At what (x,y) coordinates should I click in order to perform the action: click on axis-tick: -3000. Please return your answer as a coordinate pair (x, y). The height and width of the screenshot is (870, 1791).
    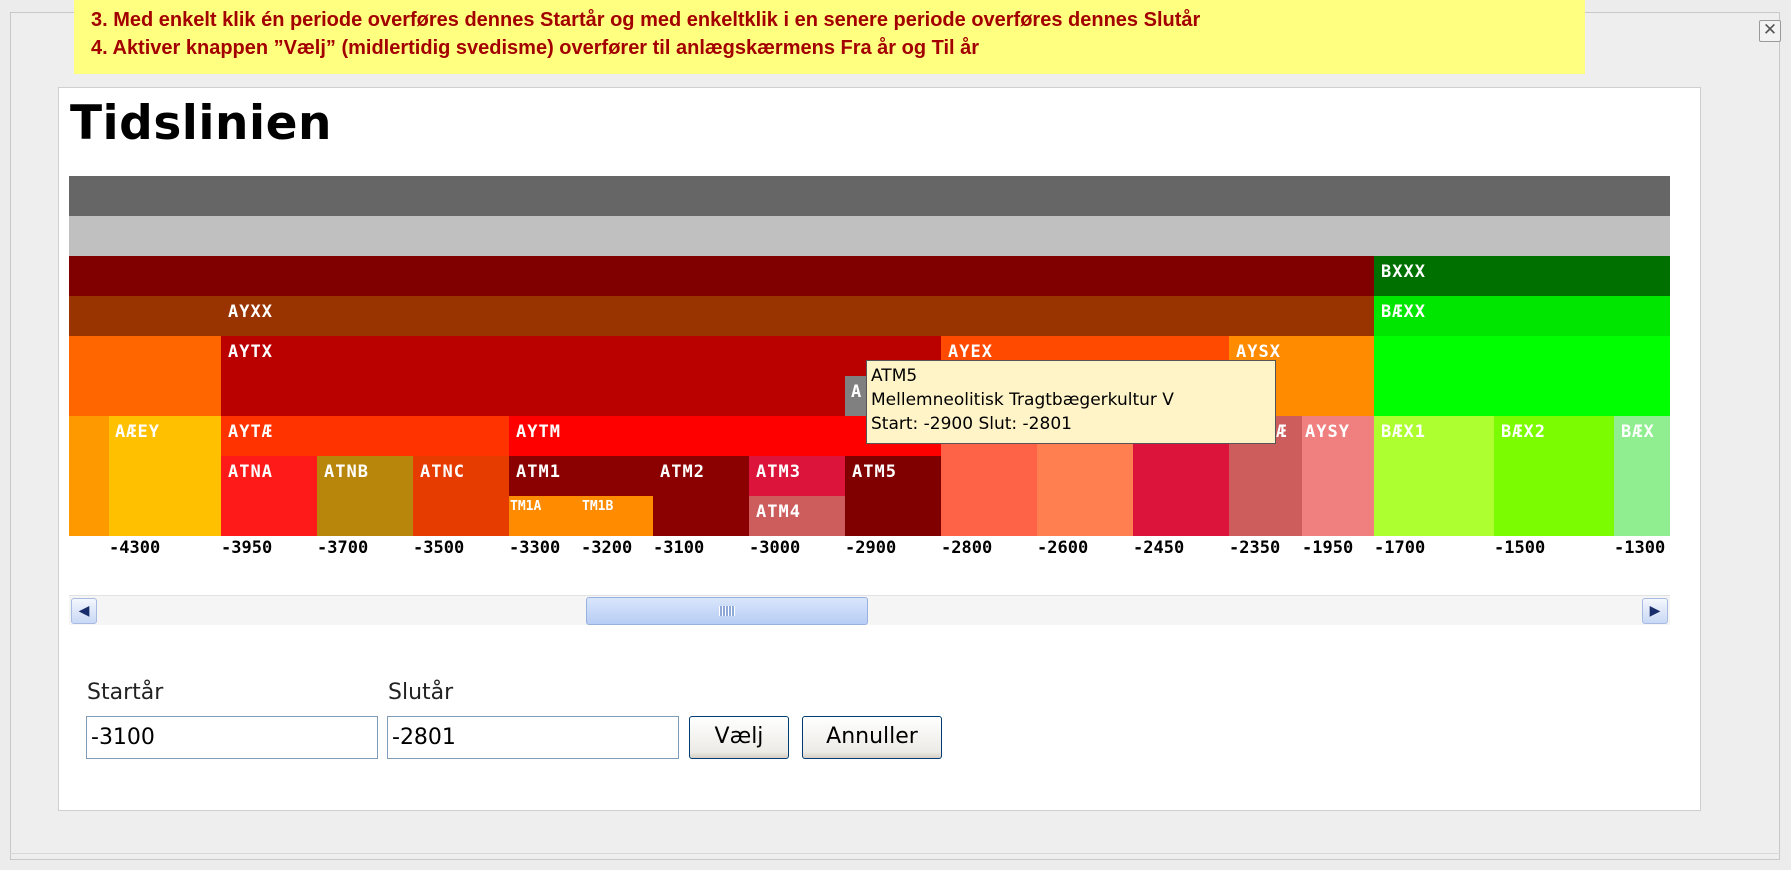
    Looking at the image, I should click on (775, 548).